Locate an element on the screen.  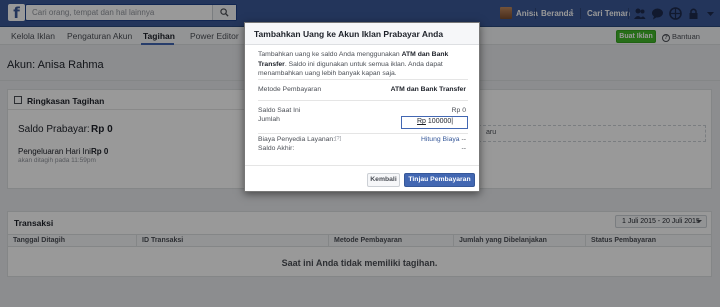
back-button: Kembali is located at coordinates (383, 180).